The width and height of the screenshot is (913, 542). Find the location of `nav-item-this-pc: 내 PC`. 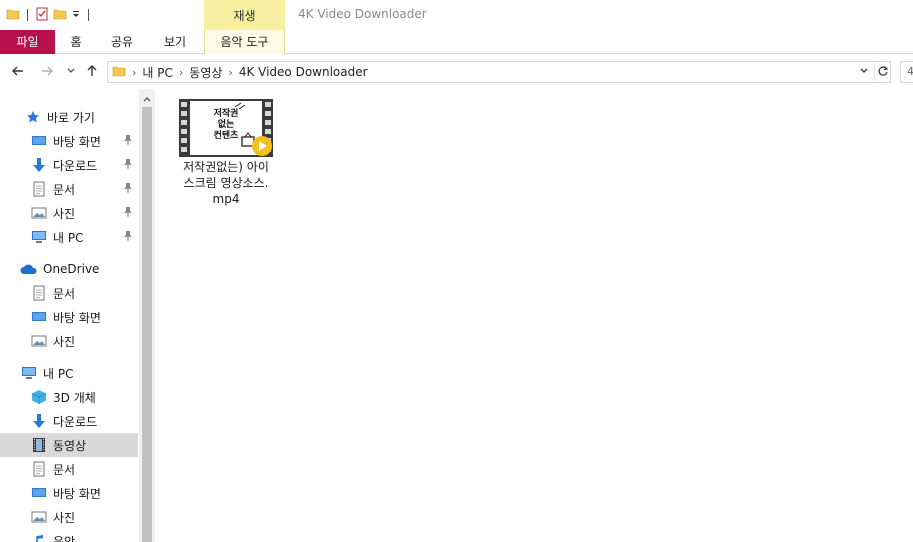

nav-item-this-pc: 내 PC is located at coordinates (69, 373).